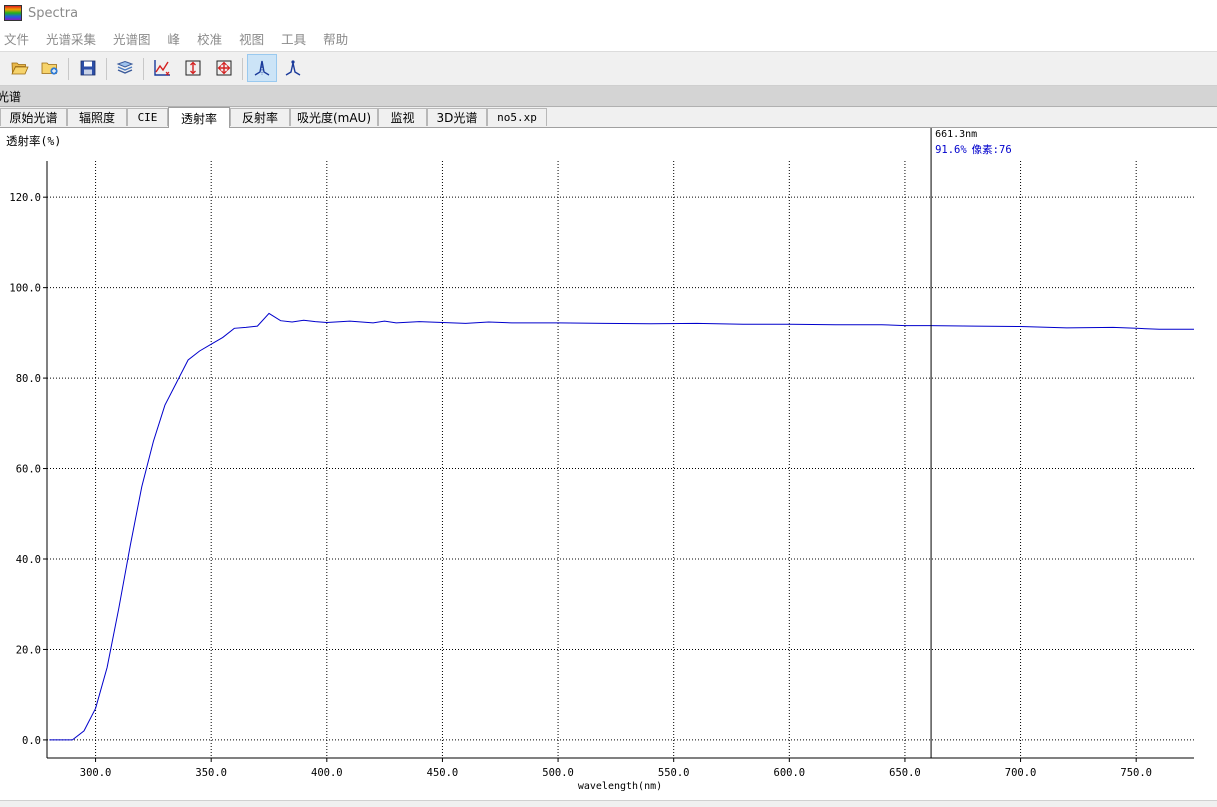  Describe the element at coordinates (608, 96) in the screenshot. I see `panel-header: 光谱` at that location.